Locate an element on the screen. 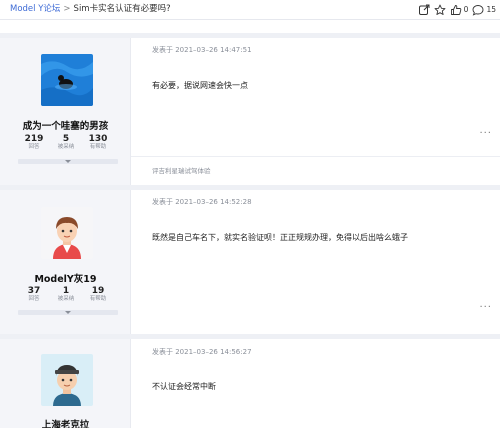 The image size is (500, 428). star-icon is located at coordinates (440, 9).